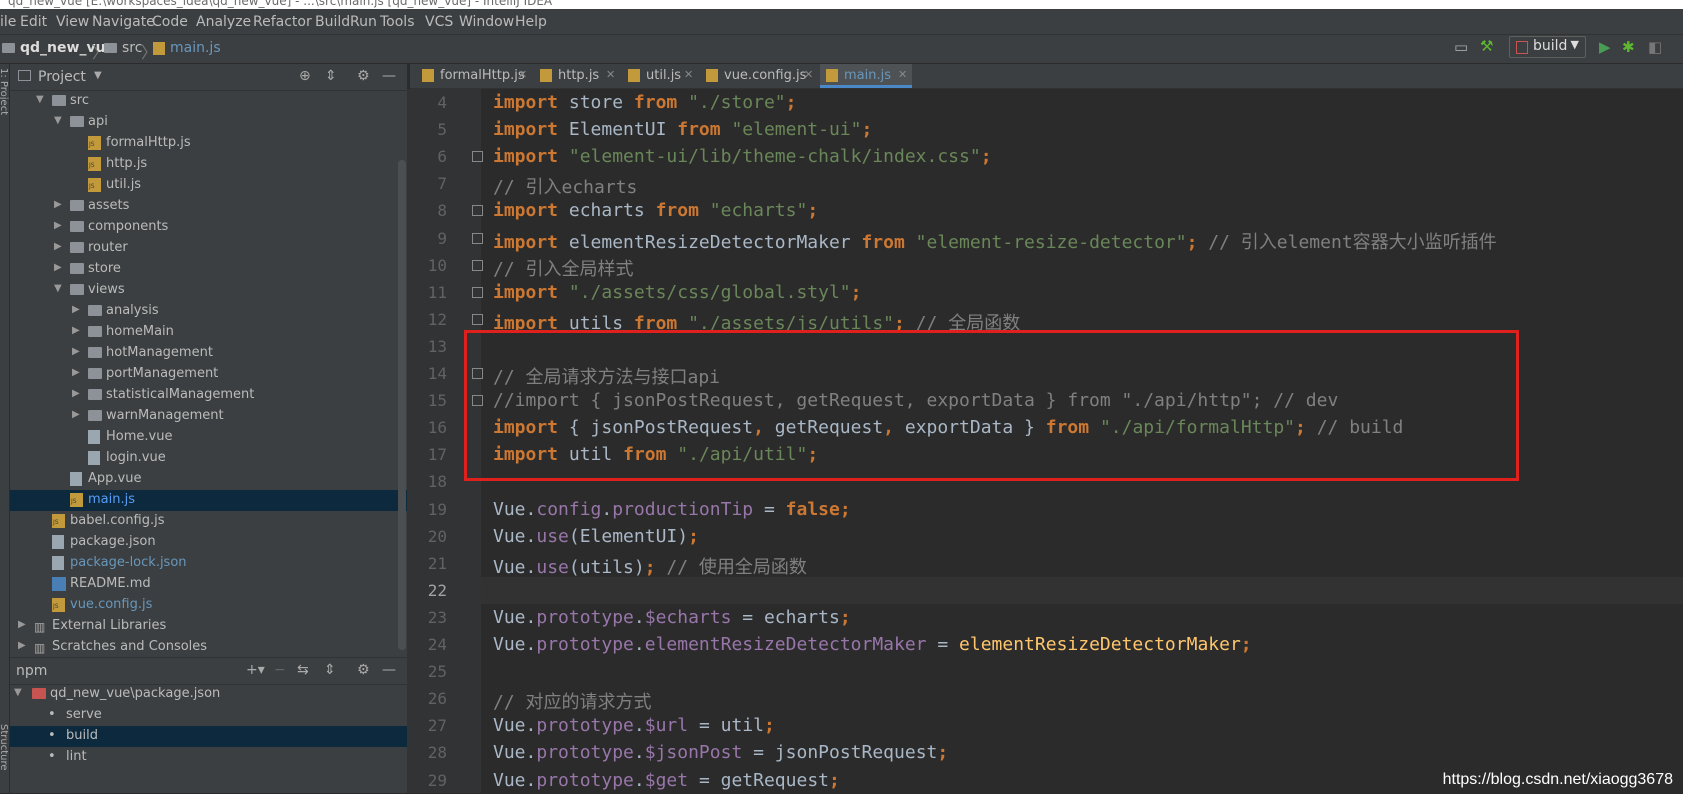  Describe the element at coordinates (486, 22) in the screenshot. I see `menu-window: Window` at that location.